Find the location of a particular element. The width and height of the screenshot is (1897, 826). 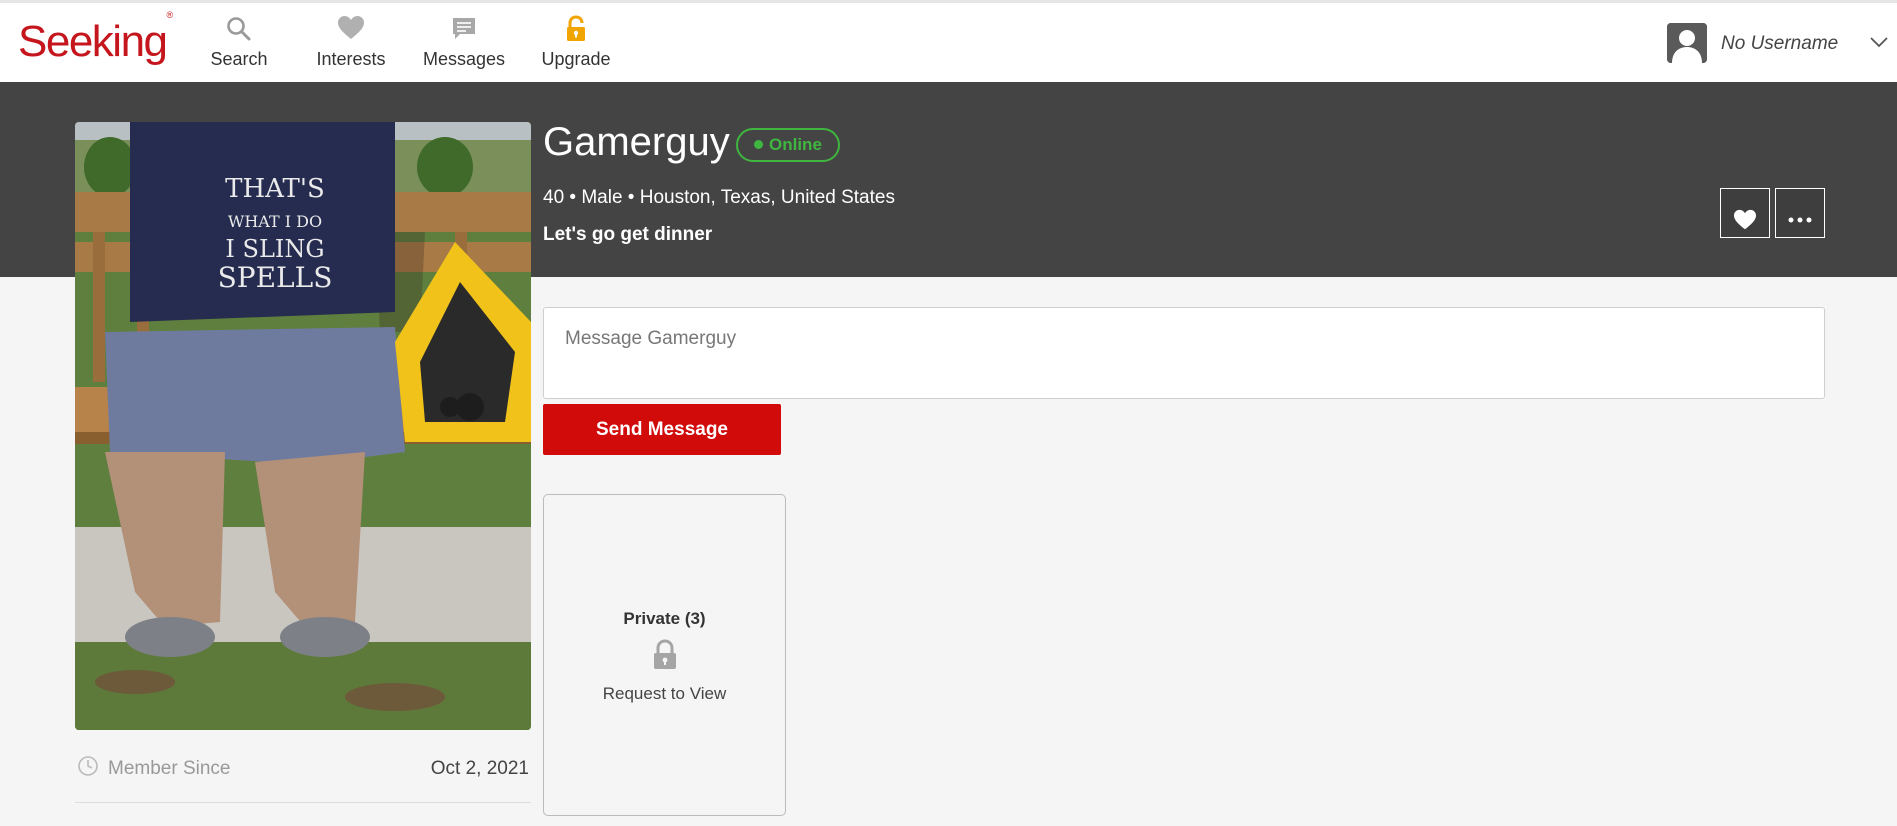

profile-name: Gamerguy is located at coordinates (636, 142).